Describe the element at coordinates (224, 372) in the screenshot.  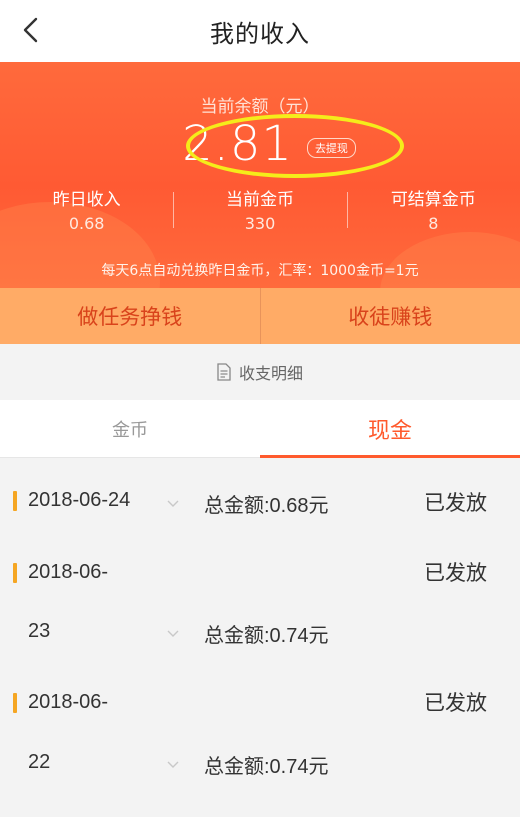
I see `document-icon` at that location.